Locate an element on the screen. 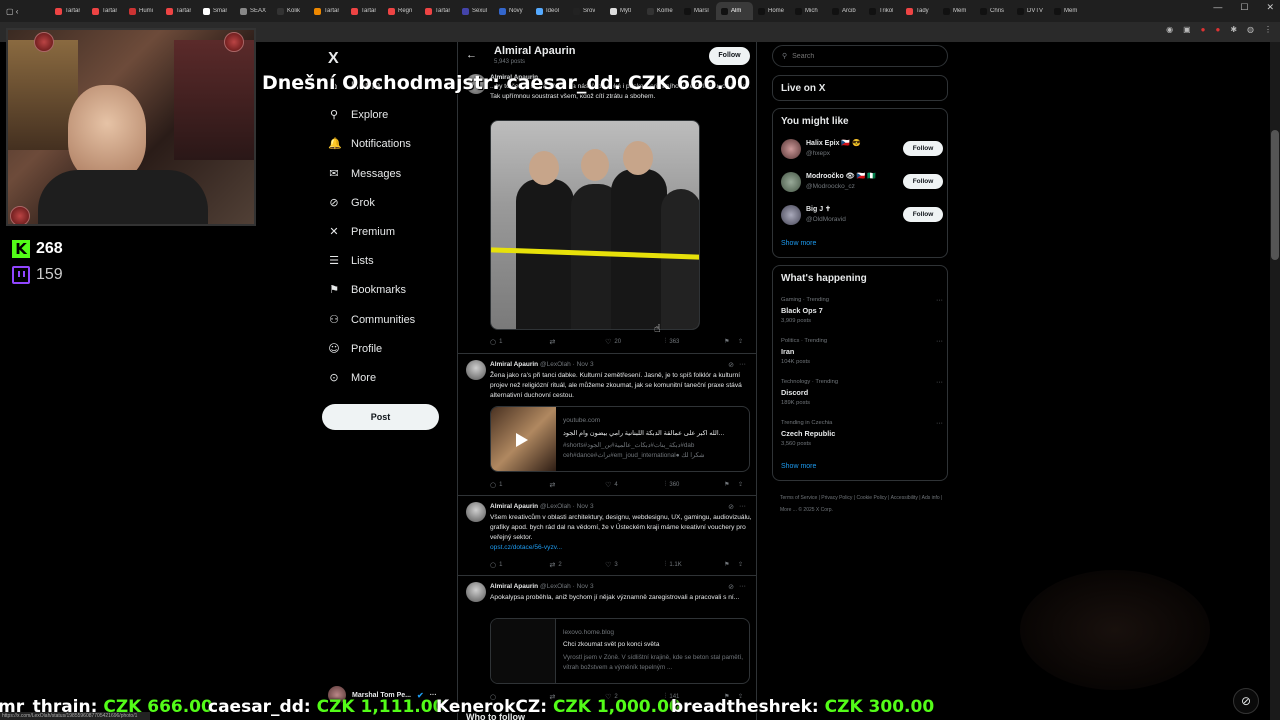 This screenshot has height=720, width=1280. browser-tab: Sexul is located at coordinates (475, 11).